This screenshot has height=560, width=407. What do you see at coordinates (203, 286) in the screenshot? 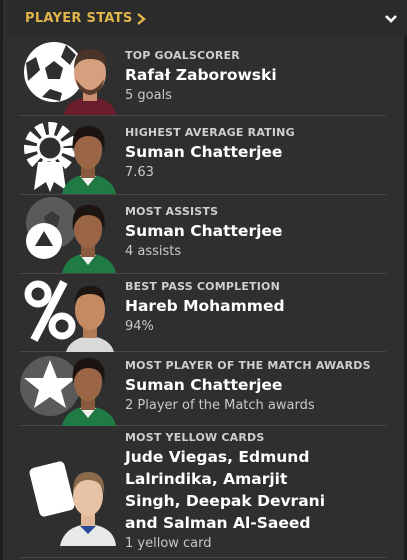
I see `stat-label: BEST PASS COMPLETION` at bounding box center [203, 286].